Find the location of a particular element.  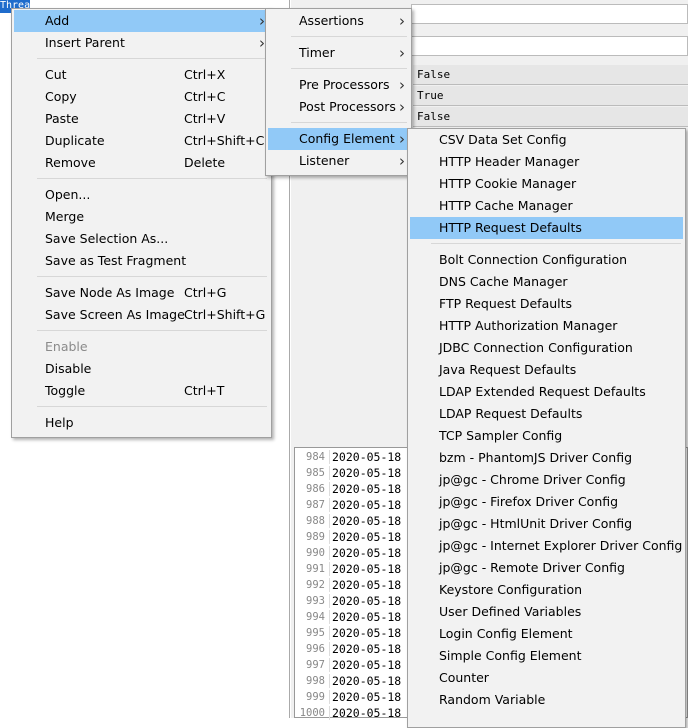

menu-item-ldap-request-defaults: LDAP Request Defaults is located at coordinates (546, 414).